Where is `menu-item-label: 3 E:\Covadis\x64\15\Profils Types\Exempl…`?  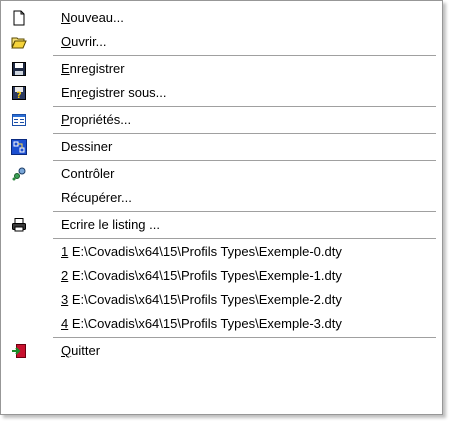
menu-item-label: 3 E:\Covadis\x64\15\Profils Types\Exempl… is located at coordinates (201, 299).